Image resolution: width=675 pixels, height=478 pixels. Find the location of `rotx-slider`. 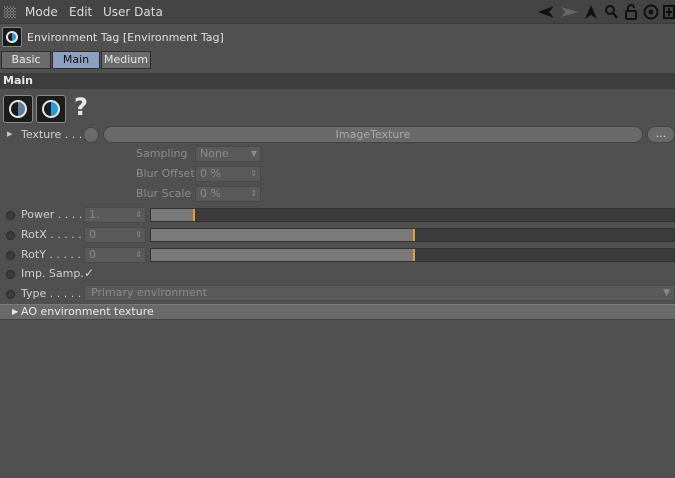

rotx-slider is located at coordinates (412, 235).